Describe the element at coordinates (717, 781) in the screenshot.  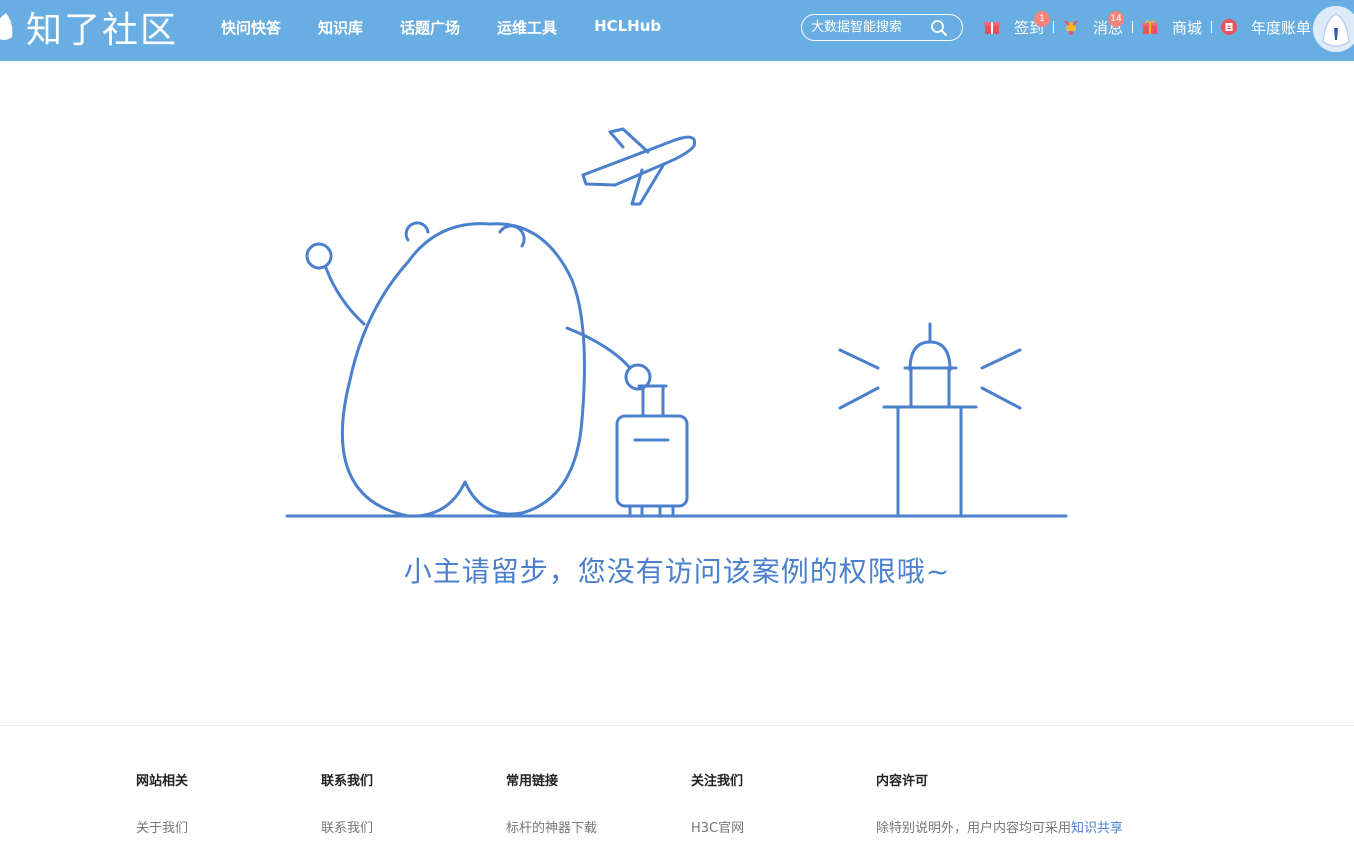
I see `footer-column-title: 关注我们` at that location.